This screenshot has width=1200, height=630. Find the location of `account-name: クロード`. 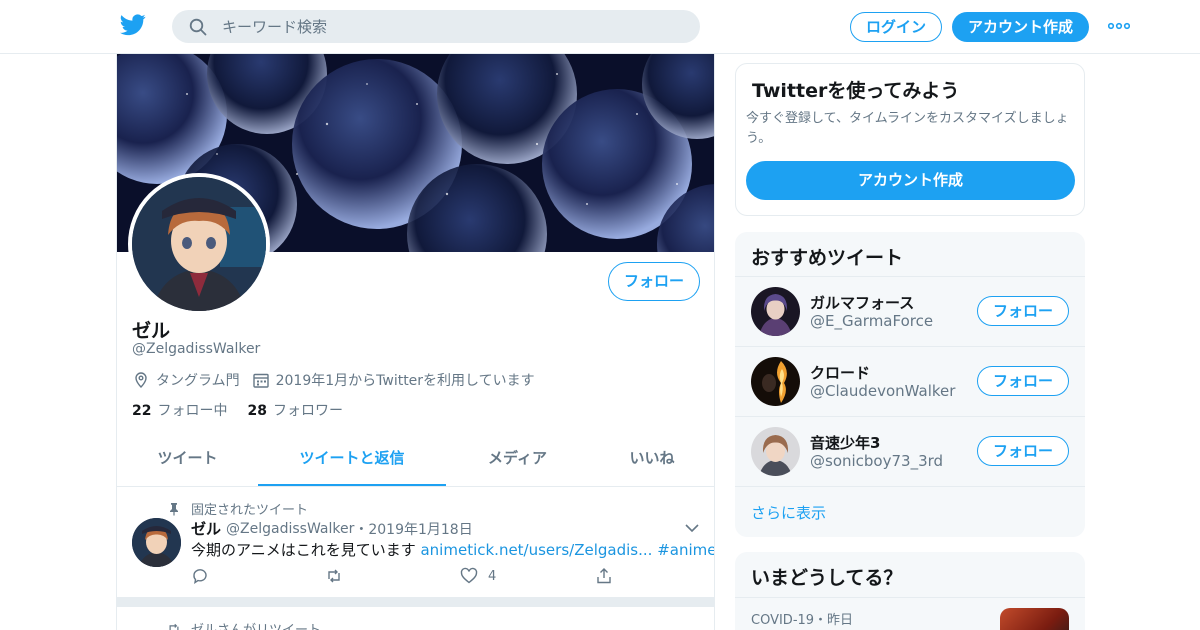

account-name: クロード is located at coordinates (840, 372).